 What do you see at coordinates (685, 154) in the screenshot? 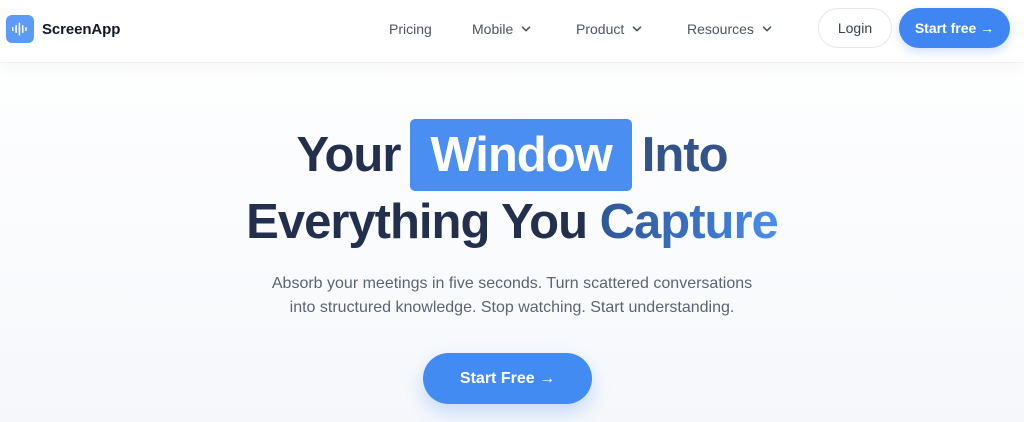
I see `hero-title-into: Into` at bounding box center [685, 154].